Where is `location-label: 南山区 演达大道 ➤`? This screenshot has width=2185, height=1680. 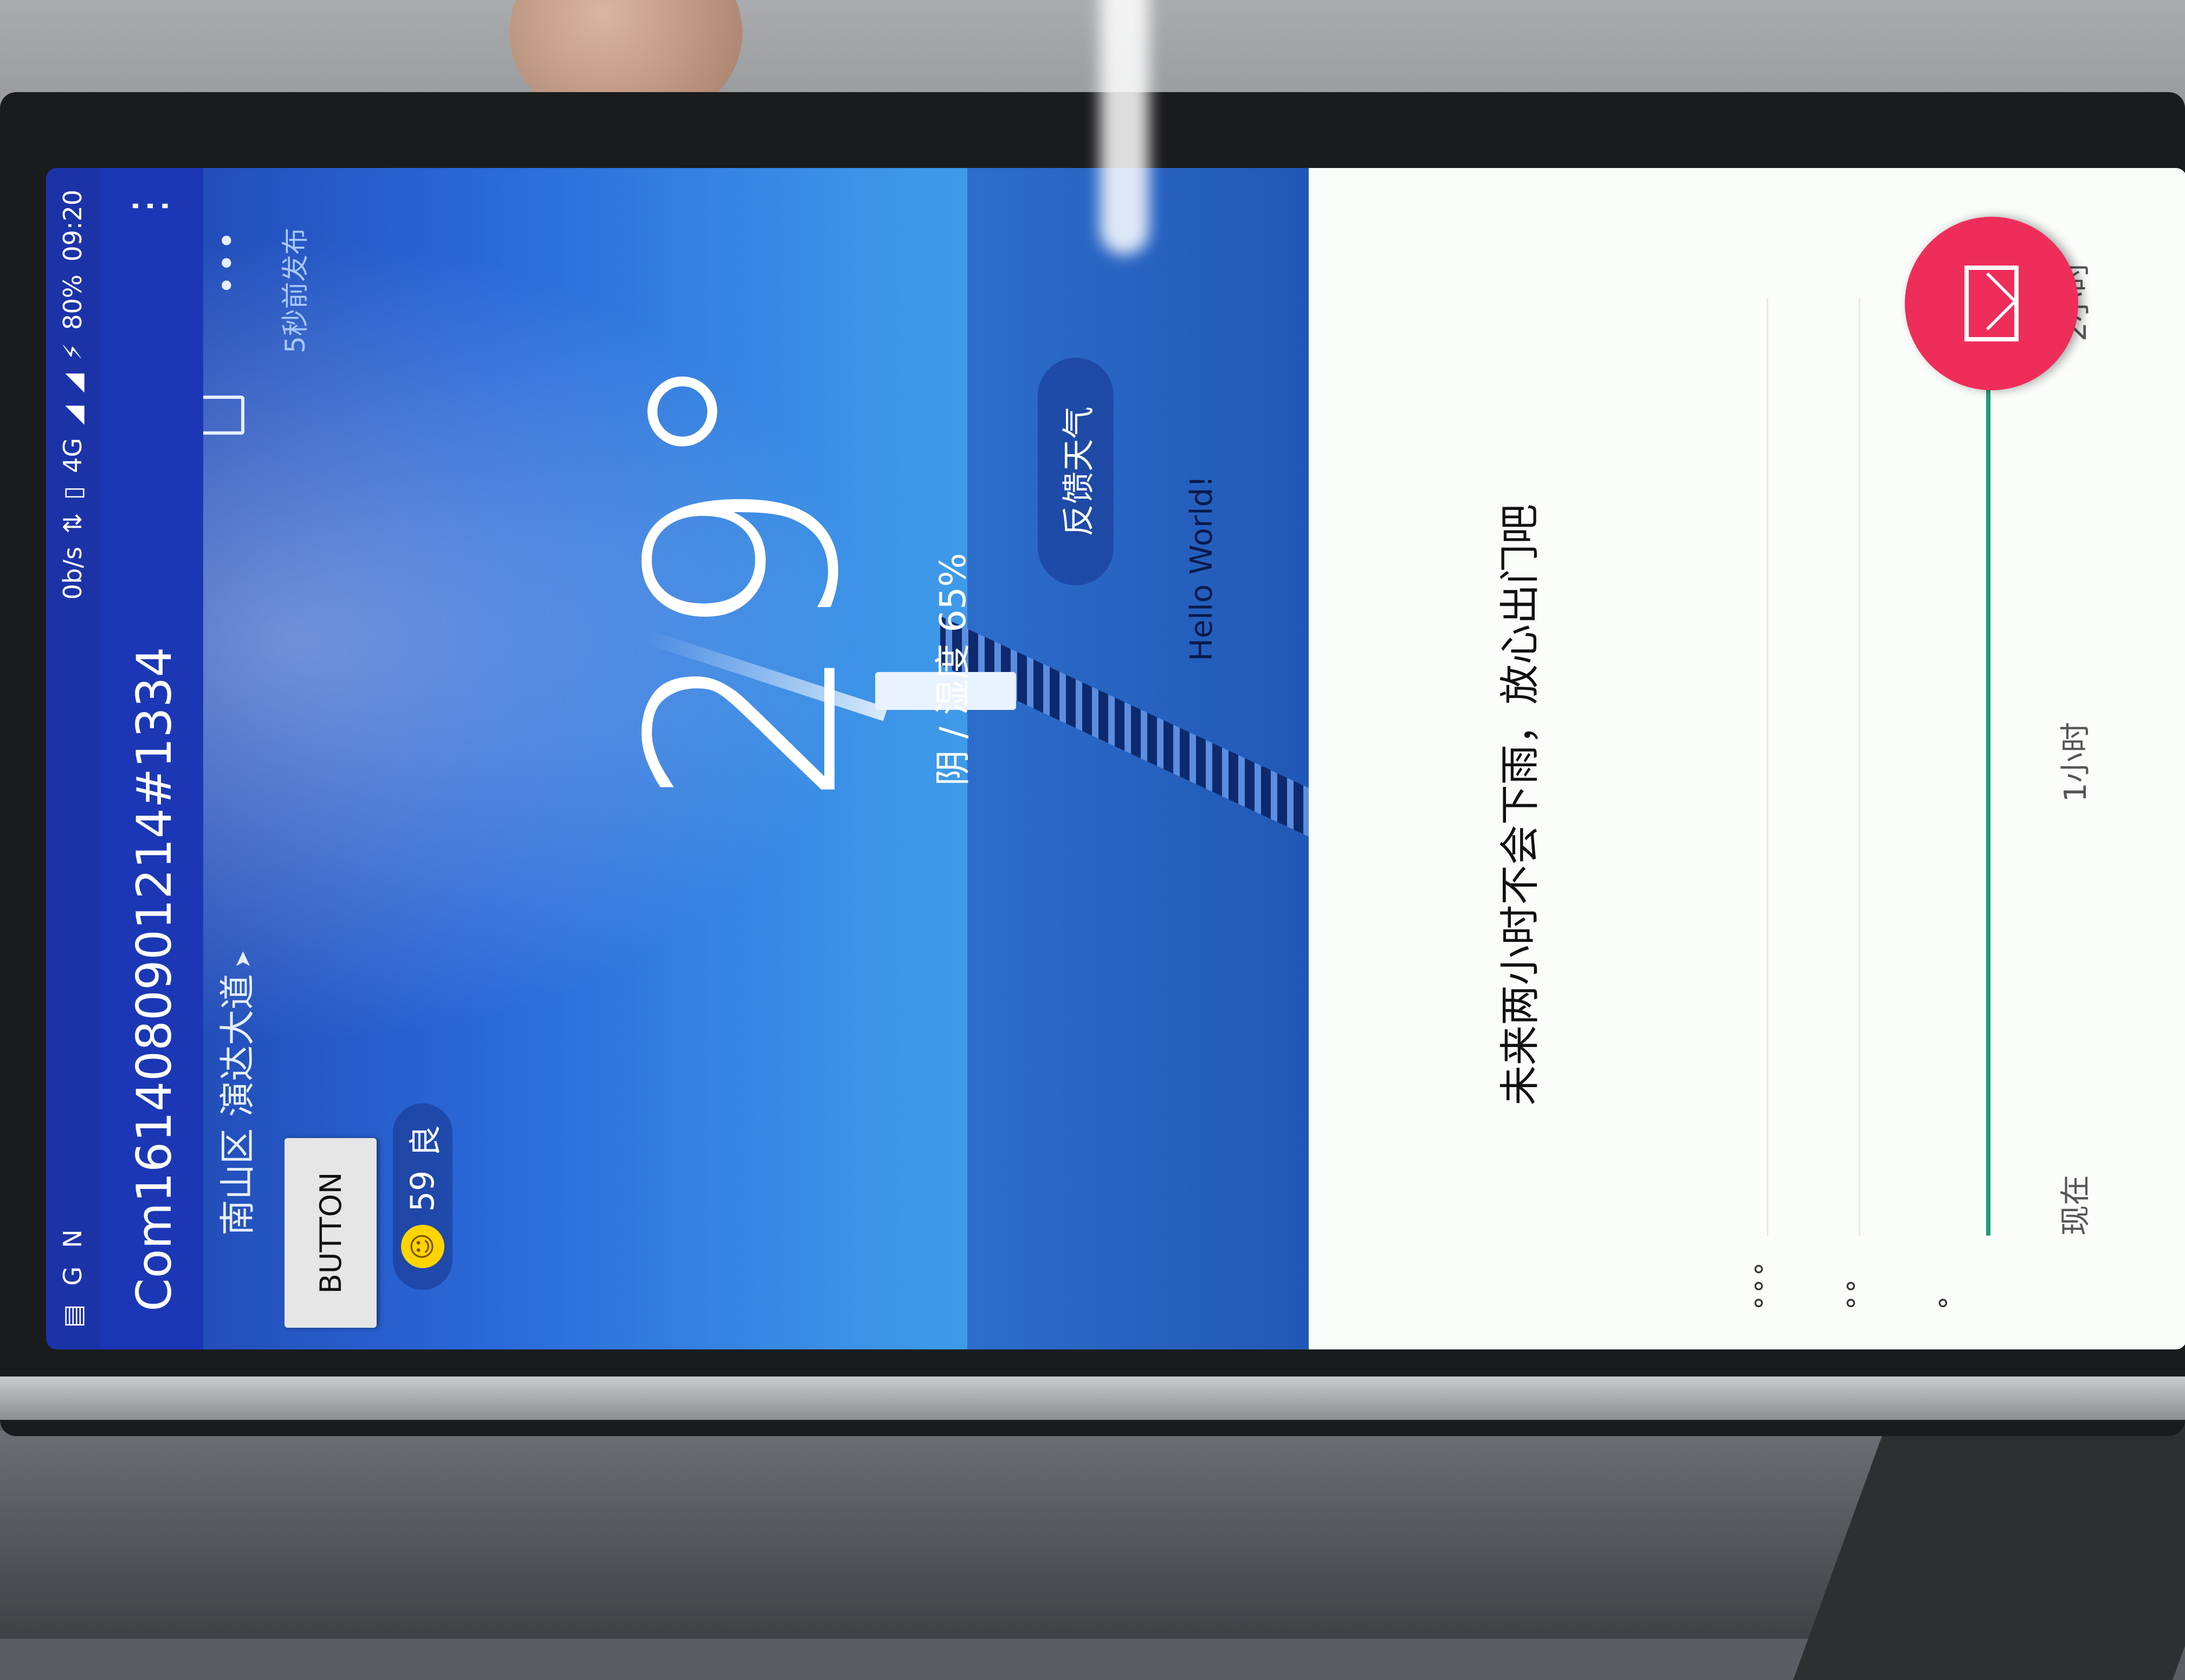 location-label: 南山区 演达大道 ➤ is located at coordinates (235, 1094).